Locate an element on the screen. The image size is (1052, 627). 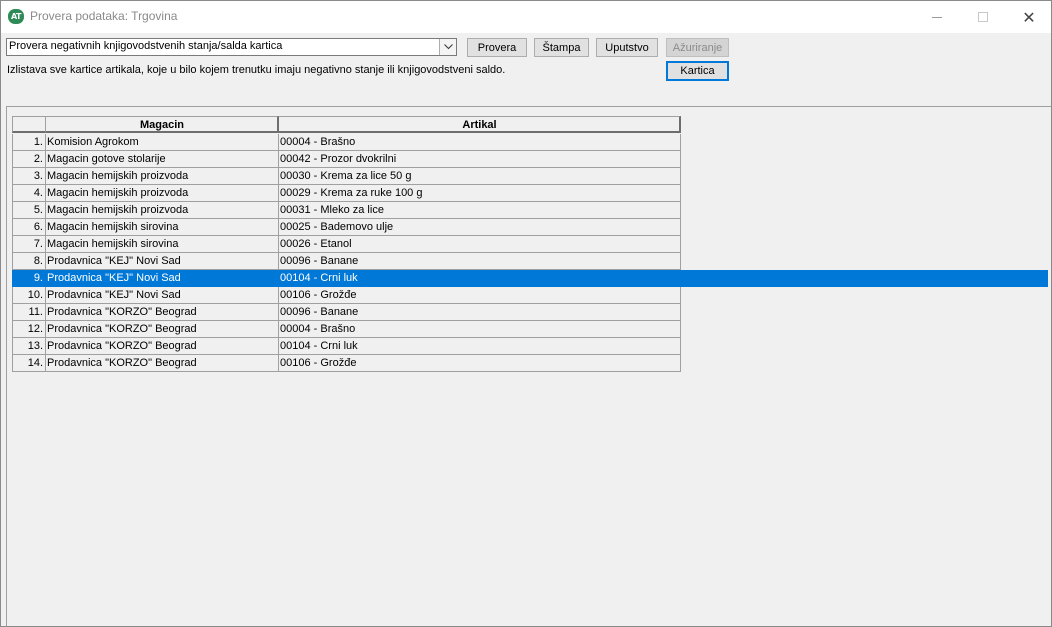
maximize-button is located at coordinates (983, 17).